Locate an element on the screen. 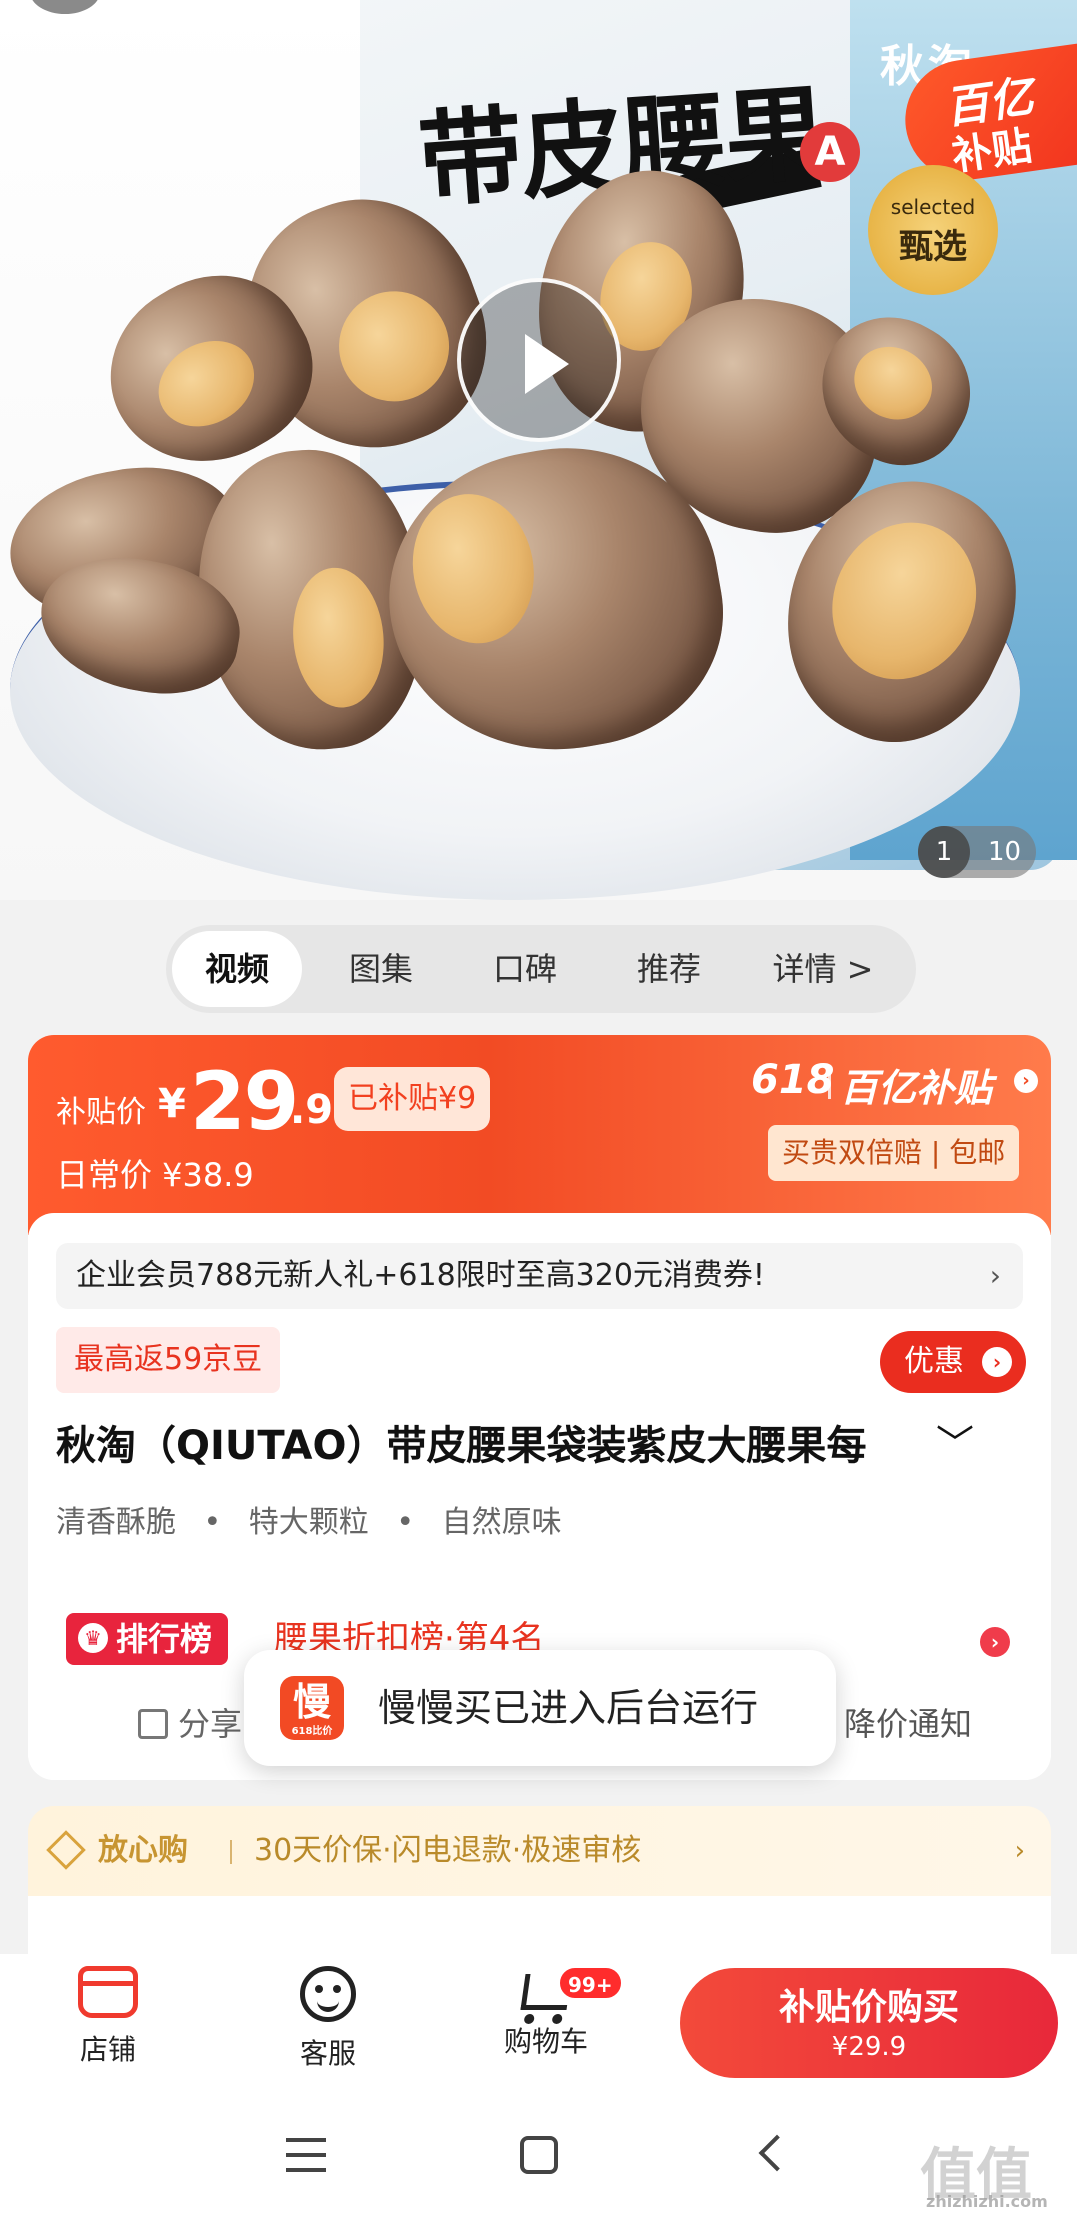  promo-text: 企业会员788元新人礼+618限时至高320元消费券! is located at coordinates (420, 1275).